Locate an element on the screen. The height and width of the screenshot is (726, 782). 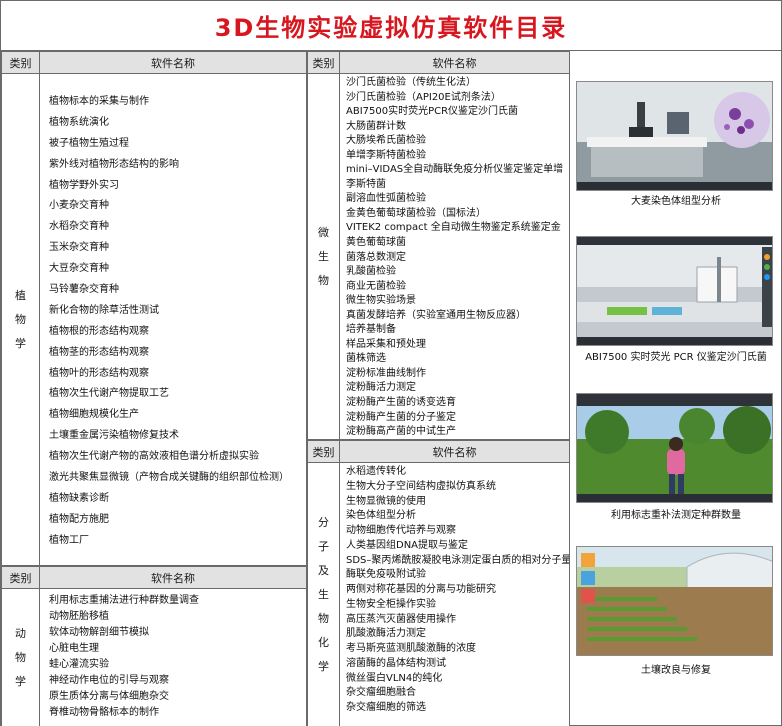
greenhouse-field-icon is located at coordinates (674, 601).